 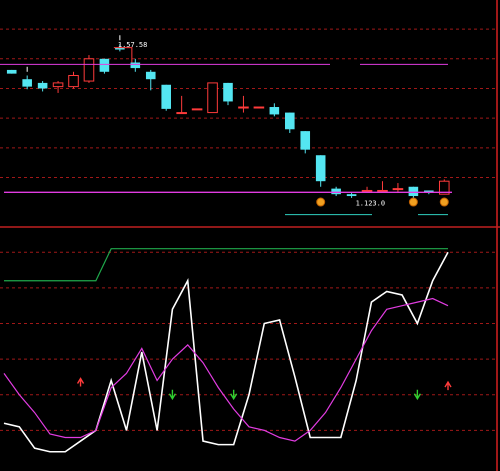 I want to click on price-label-1: 1.123.0, so click(x=371, y=204).